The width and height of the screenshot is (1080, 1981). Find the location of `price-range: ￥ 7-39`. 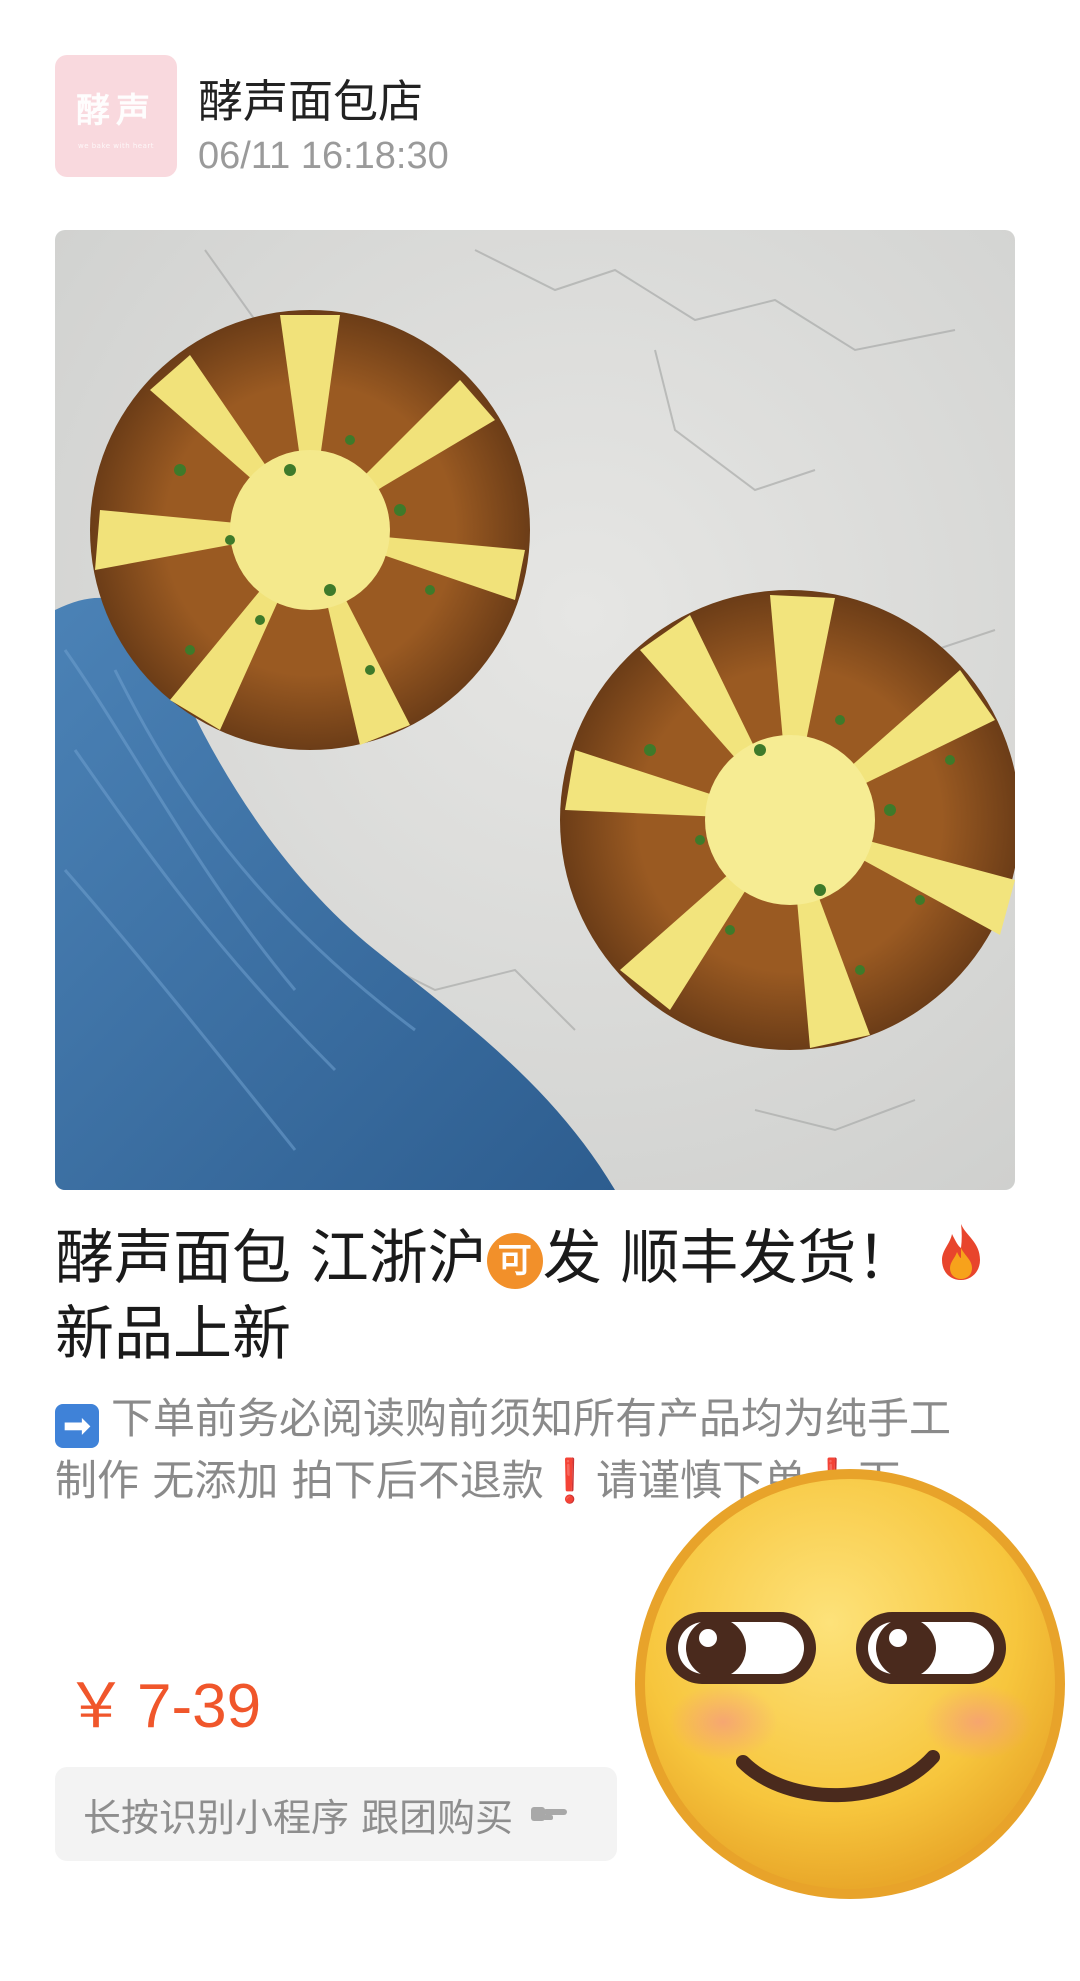

price-range: ￥ 7-39 is located at coordinates (163, 1700).